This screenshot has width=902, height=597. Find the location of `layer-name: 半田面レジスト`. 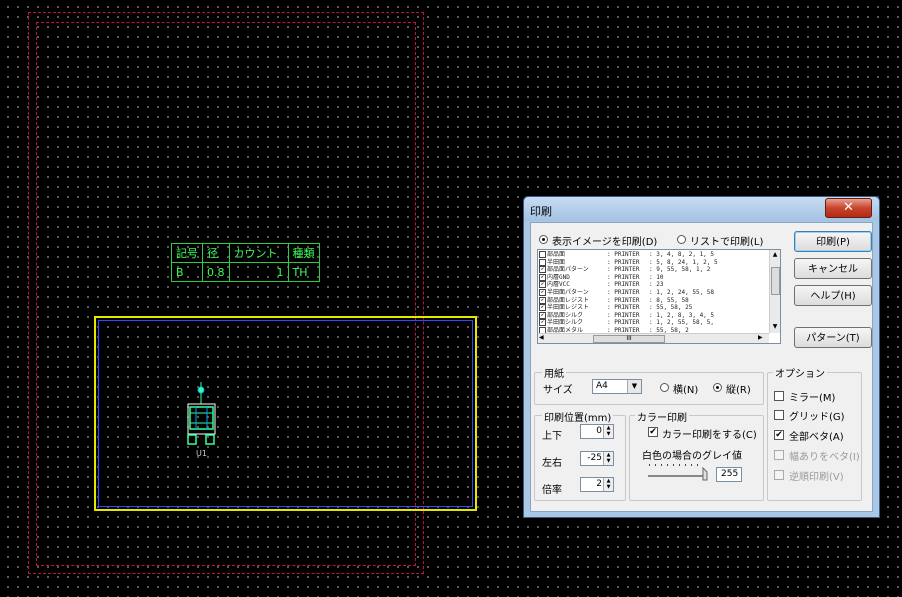

layer-name: 半田面レジスト is located at coordinates (568, 308).